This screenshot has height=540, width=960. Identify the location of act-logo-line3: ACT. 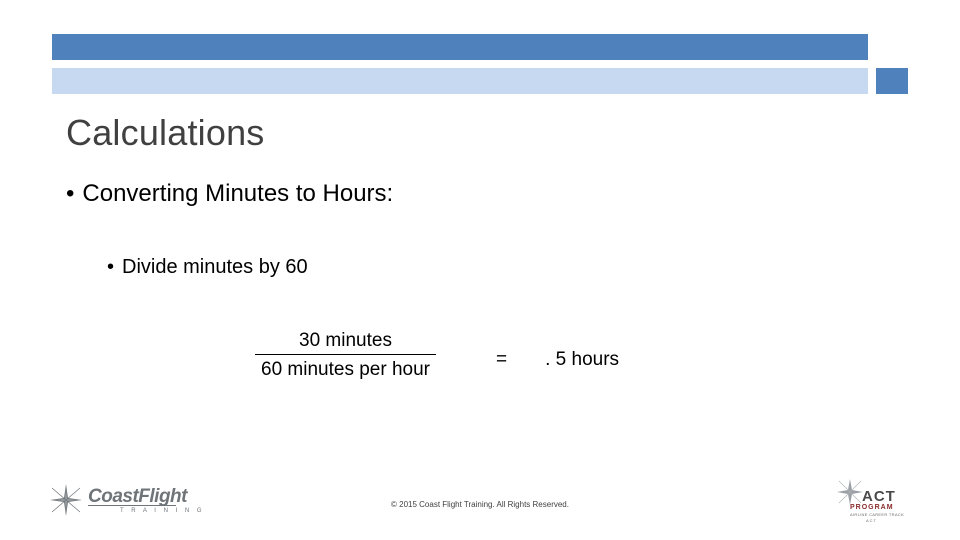
(871, 520).